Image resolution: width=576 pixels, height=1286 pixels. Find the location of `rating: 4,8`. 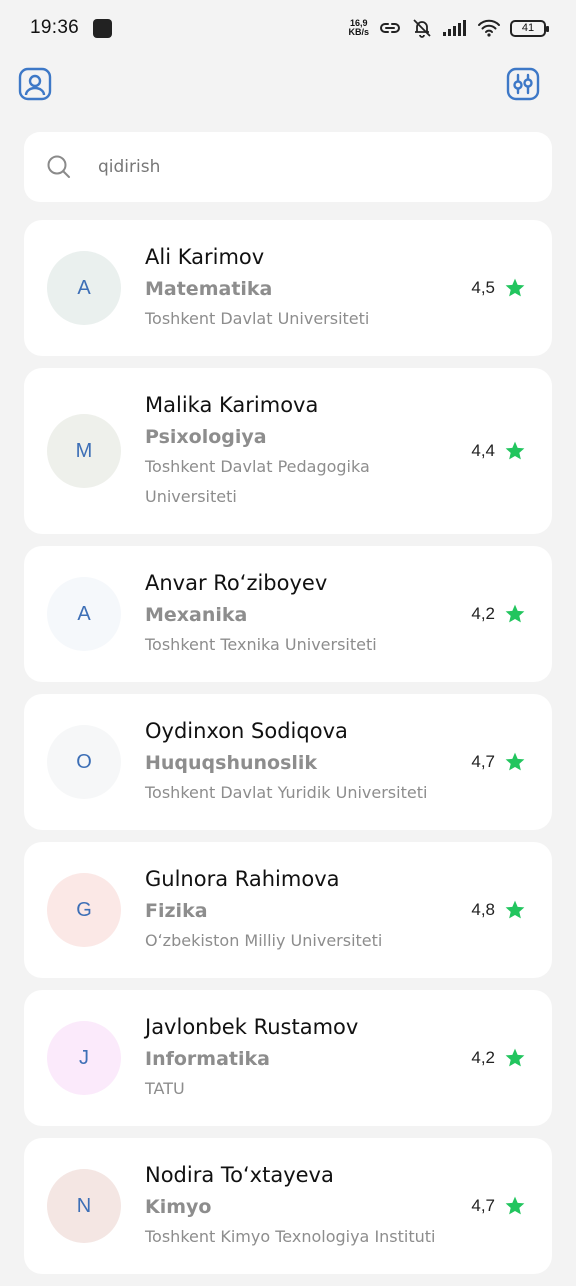

rating: 4,8 is located at coordinates (498, 910).